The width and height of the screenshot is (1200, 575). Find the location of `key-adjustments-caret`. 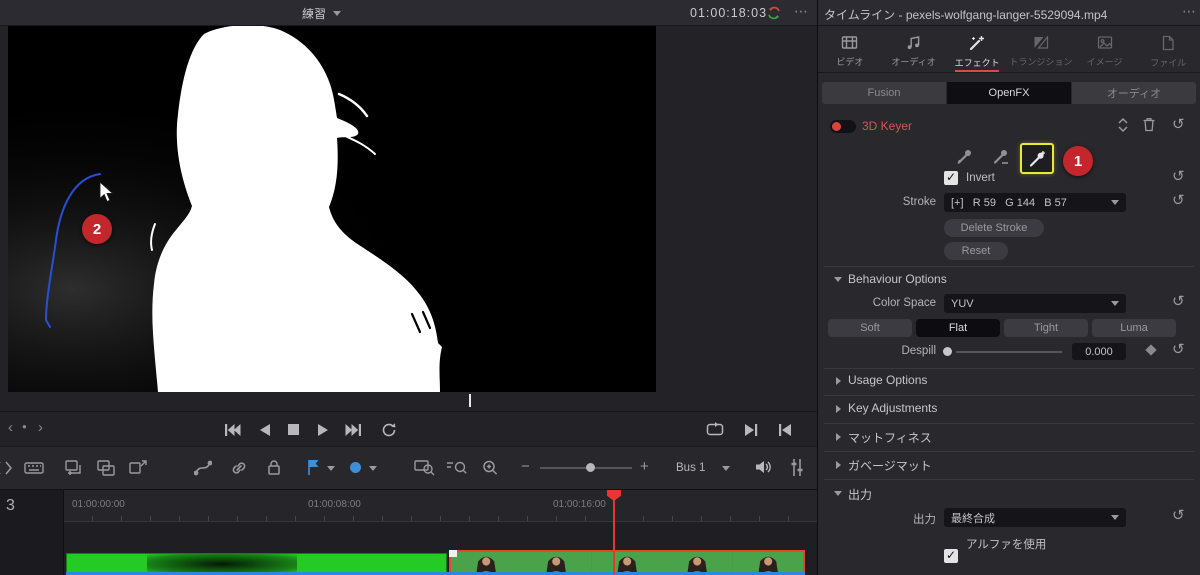

key-adjustments-caret is located at coordinates (838, 409).